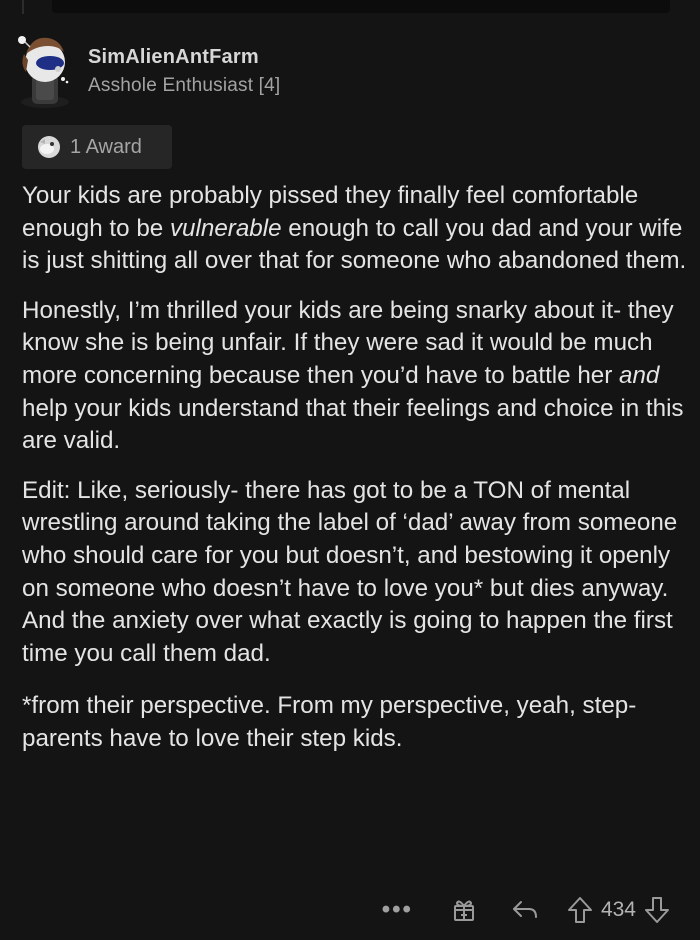 The height and width of the screenshot is (940, 700). Describe the element at coordinates (45, 69) in the screenshot. I see `avatar` at that location.